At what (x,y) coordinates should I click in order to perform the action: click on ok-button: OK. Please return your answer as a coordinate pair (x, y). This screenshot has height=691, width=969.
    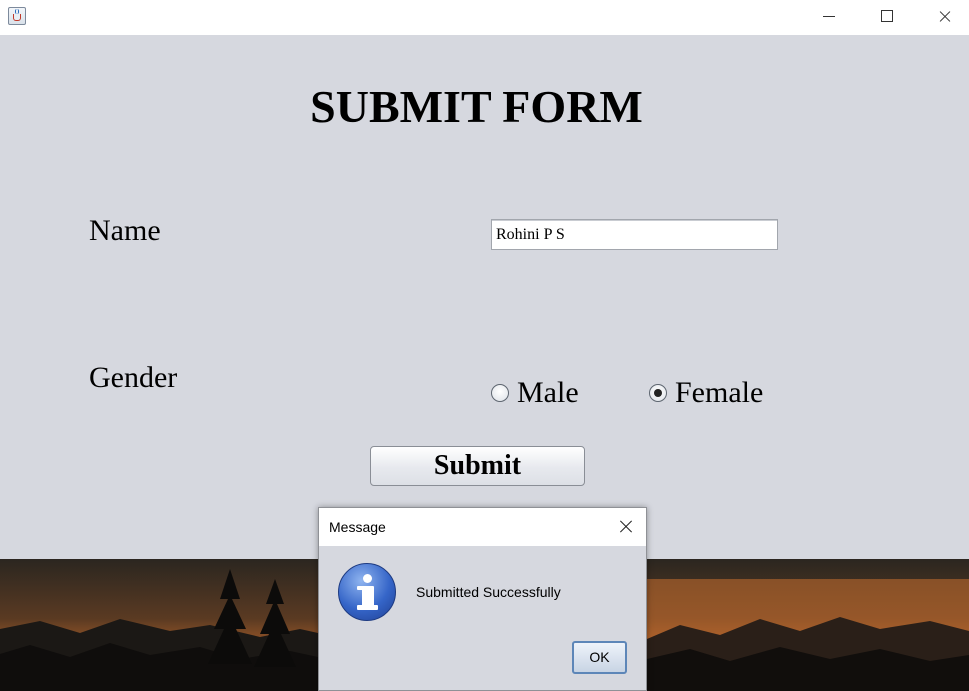
    Looking at the image, I should click on (599, 657).